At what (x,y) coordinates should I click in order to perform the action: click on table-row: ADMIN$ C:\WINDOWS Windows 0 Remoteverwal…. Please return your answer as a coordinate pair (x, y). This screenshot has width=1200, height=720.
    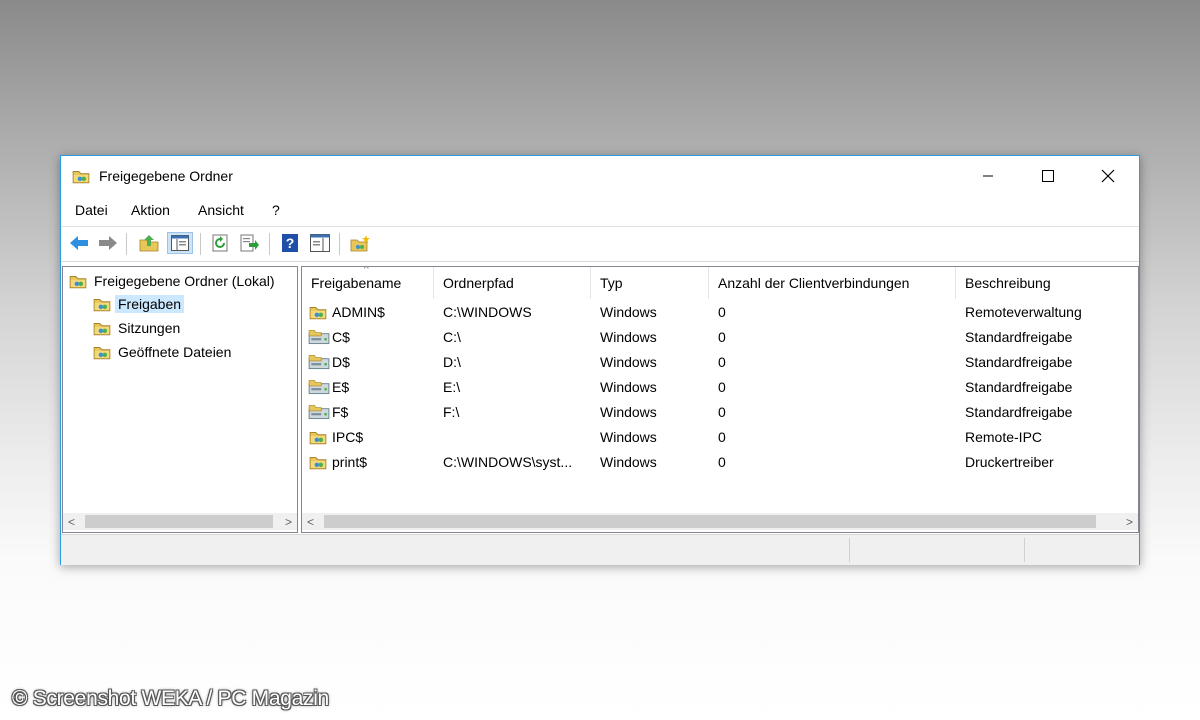
    Looking at the image, I should click on (720, 312).